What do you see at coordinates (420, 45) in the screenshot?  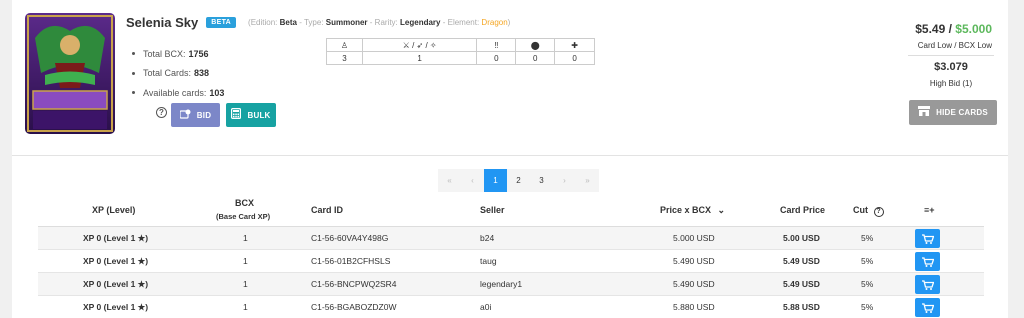 I see `attack-types-icon: ⚔ / ➶ / ✧` at bounding box center [420, 45].